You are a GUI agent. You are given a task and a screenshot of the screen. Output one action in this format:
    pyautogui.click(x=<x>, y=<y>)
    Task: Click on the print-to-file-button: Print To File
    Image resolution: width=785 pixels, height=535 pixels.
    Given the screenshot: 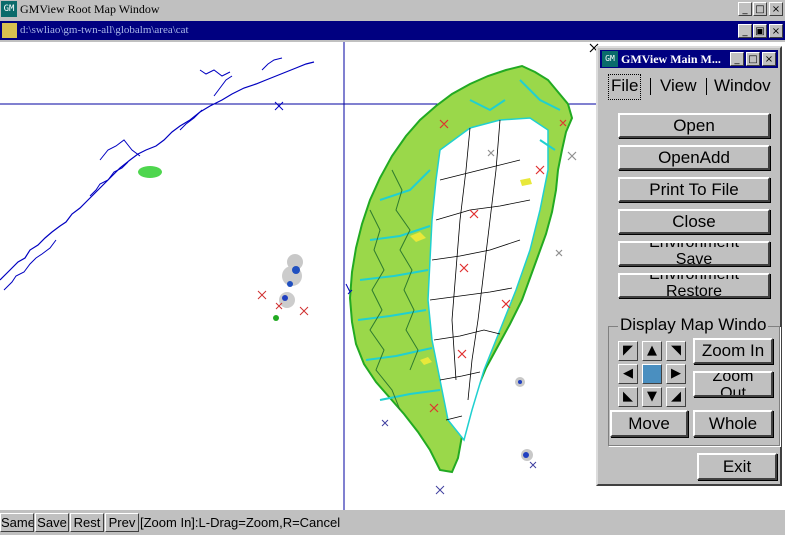 What is the action you would take?
    pyautogui.click(x=694, y=189)
    